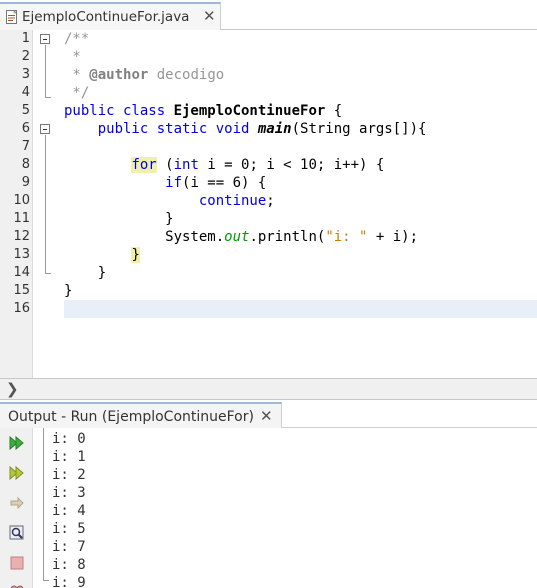 The height and width of the screenshot is (588, 537). What do you see at coordinates (17, 443) in the screenshot?
I see `rerun-icon` at bounding box center [17, 443].